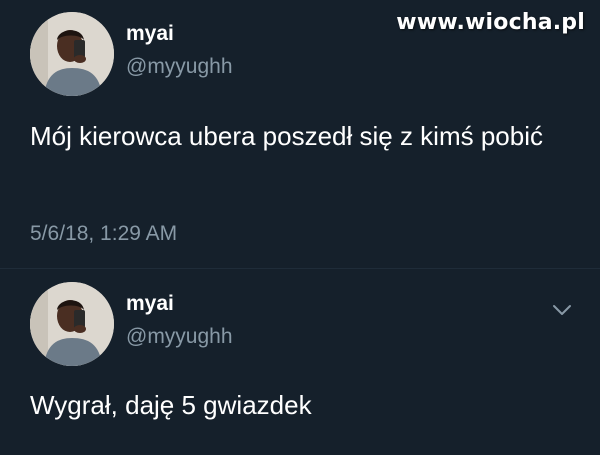 This screenshot has width=600, height=455. Describe the element at coordinates (171, 405) in the screenshot. I see `tweet-text: Wygrał, daję 5 gwiazdek` at that location.